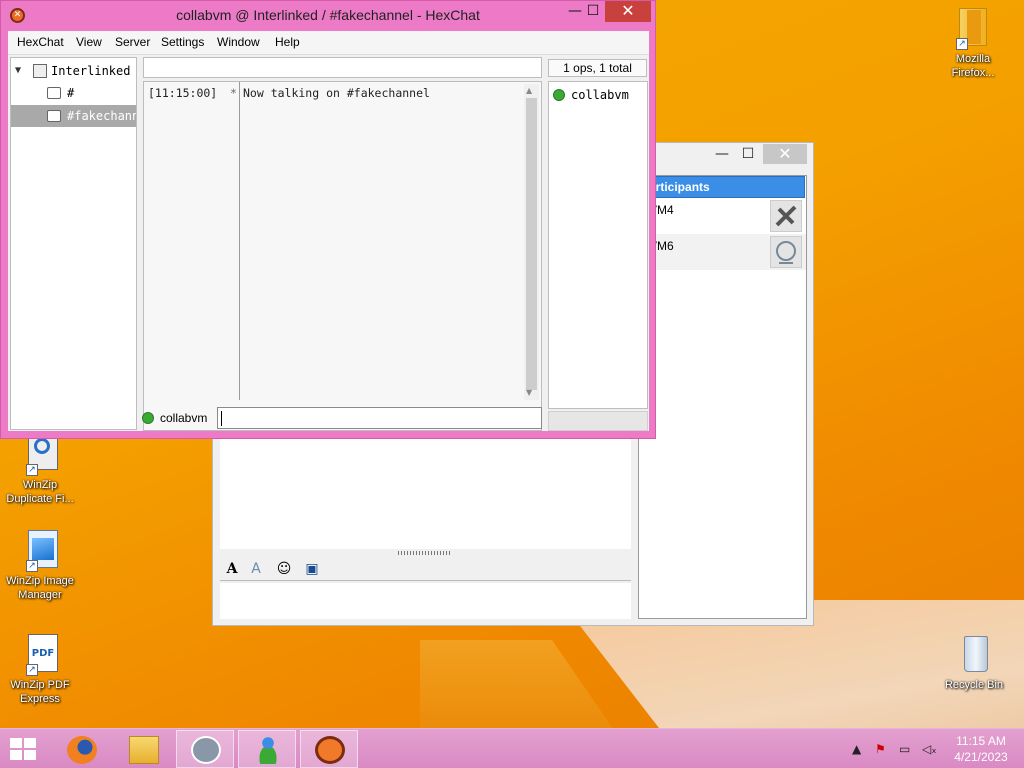  Describe the element at coordinates (40, 588) in the screenshot. I see `desktop-icon-label: WinZip Image Manager` at that location.